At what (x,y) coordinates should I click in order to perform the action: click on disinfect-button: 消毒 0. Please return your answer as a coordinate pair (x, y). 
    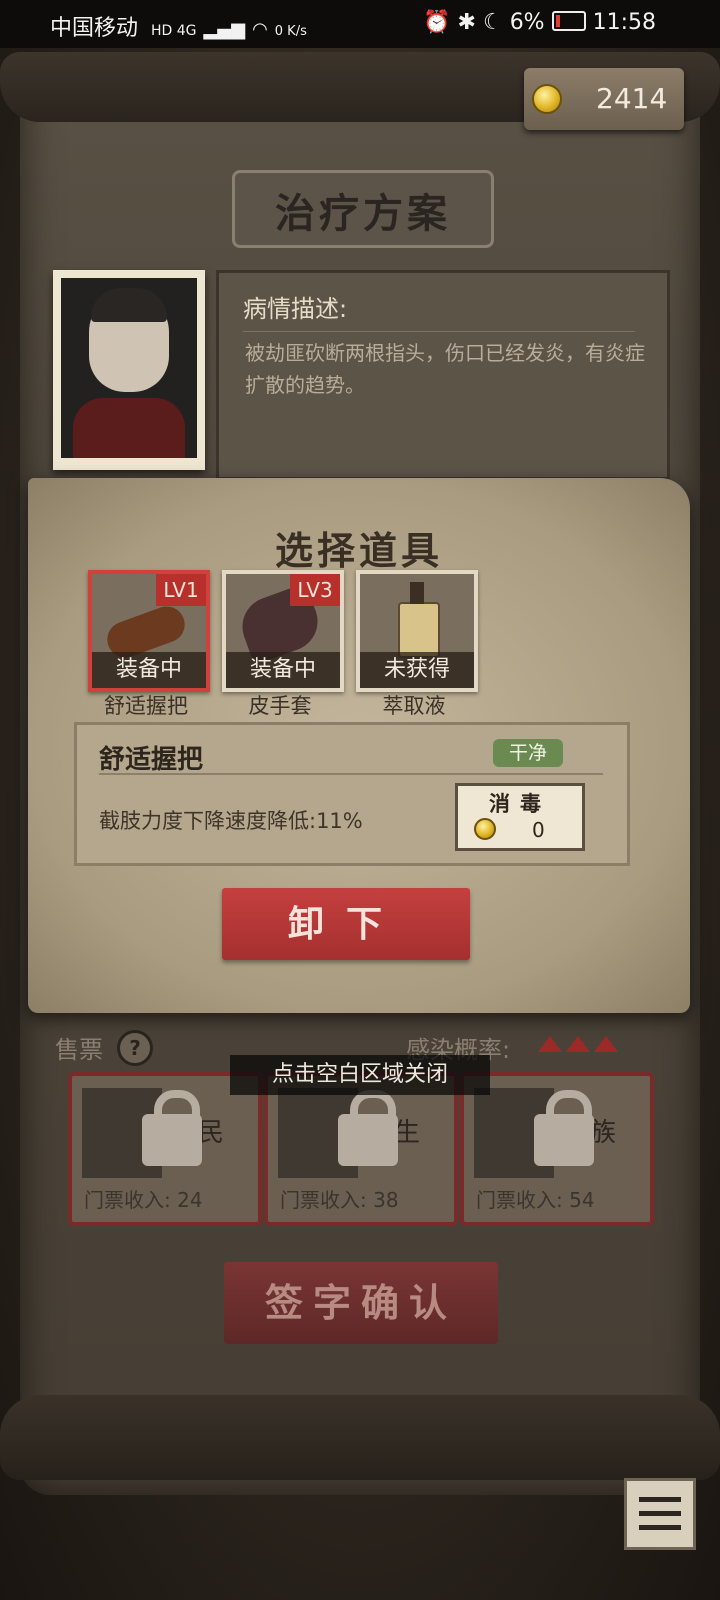
    Looking at the image, I should click on (520, 817).